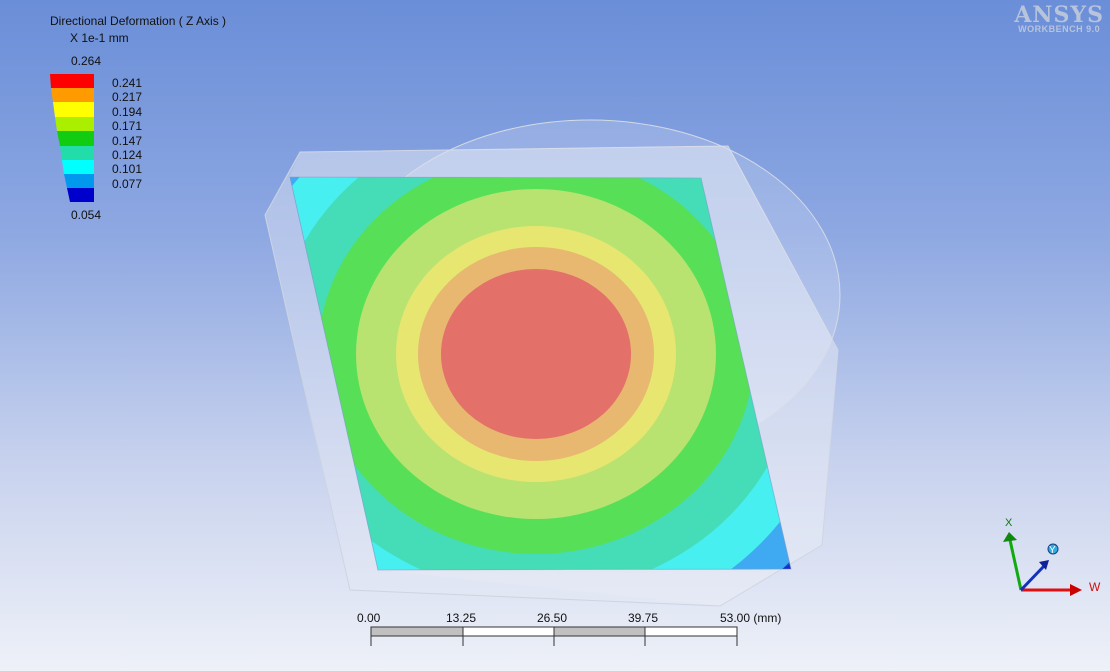  I want to click on scale-label-0: 0.00, so click(369, 618).